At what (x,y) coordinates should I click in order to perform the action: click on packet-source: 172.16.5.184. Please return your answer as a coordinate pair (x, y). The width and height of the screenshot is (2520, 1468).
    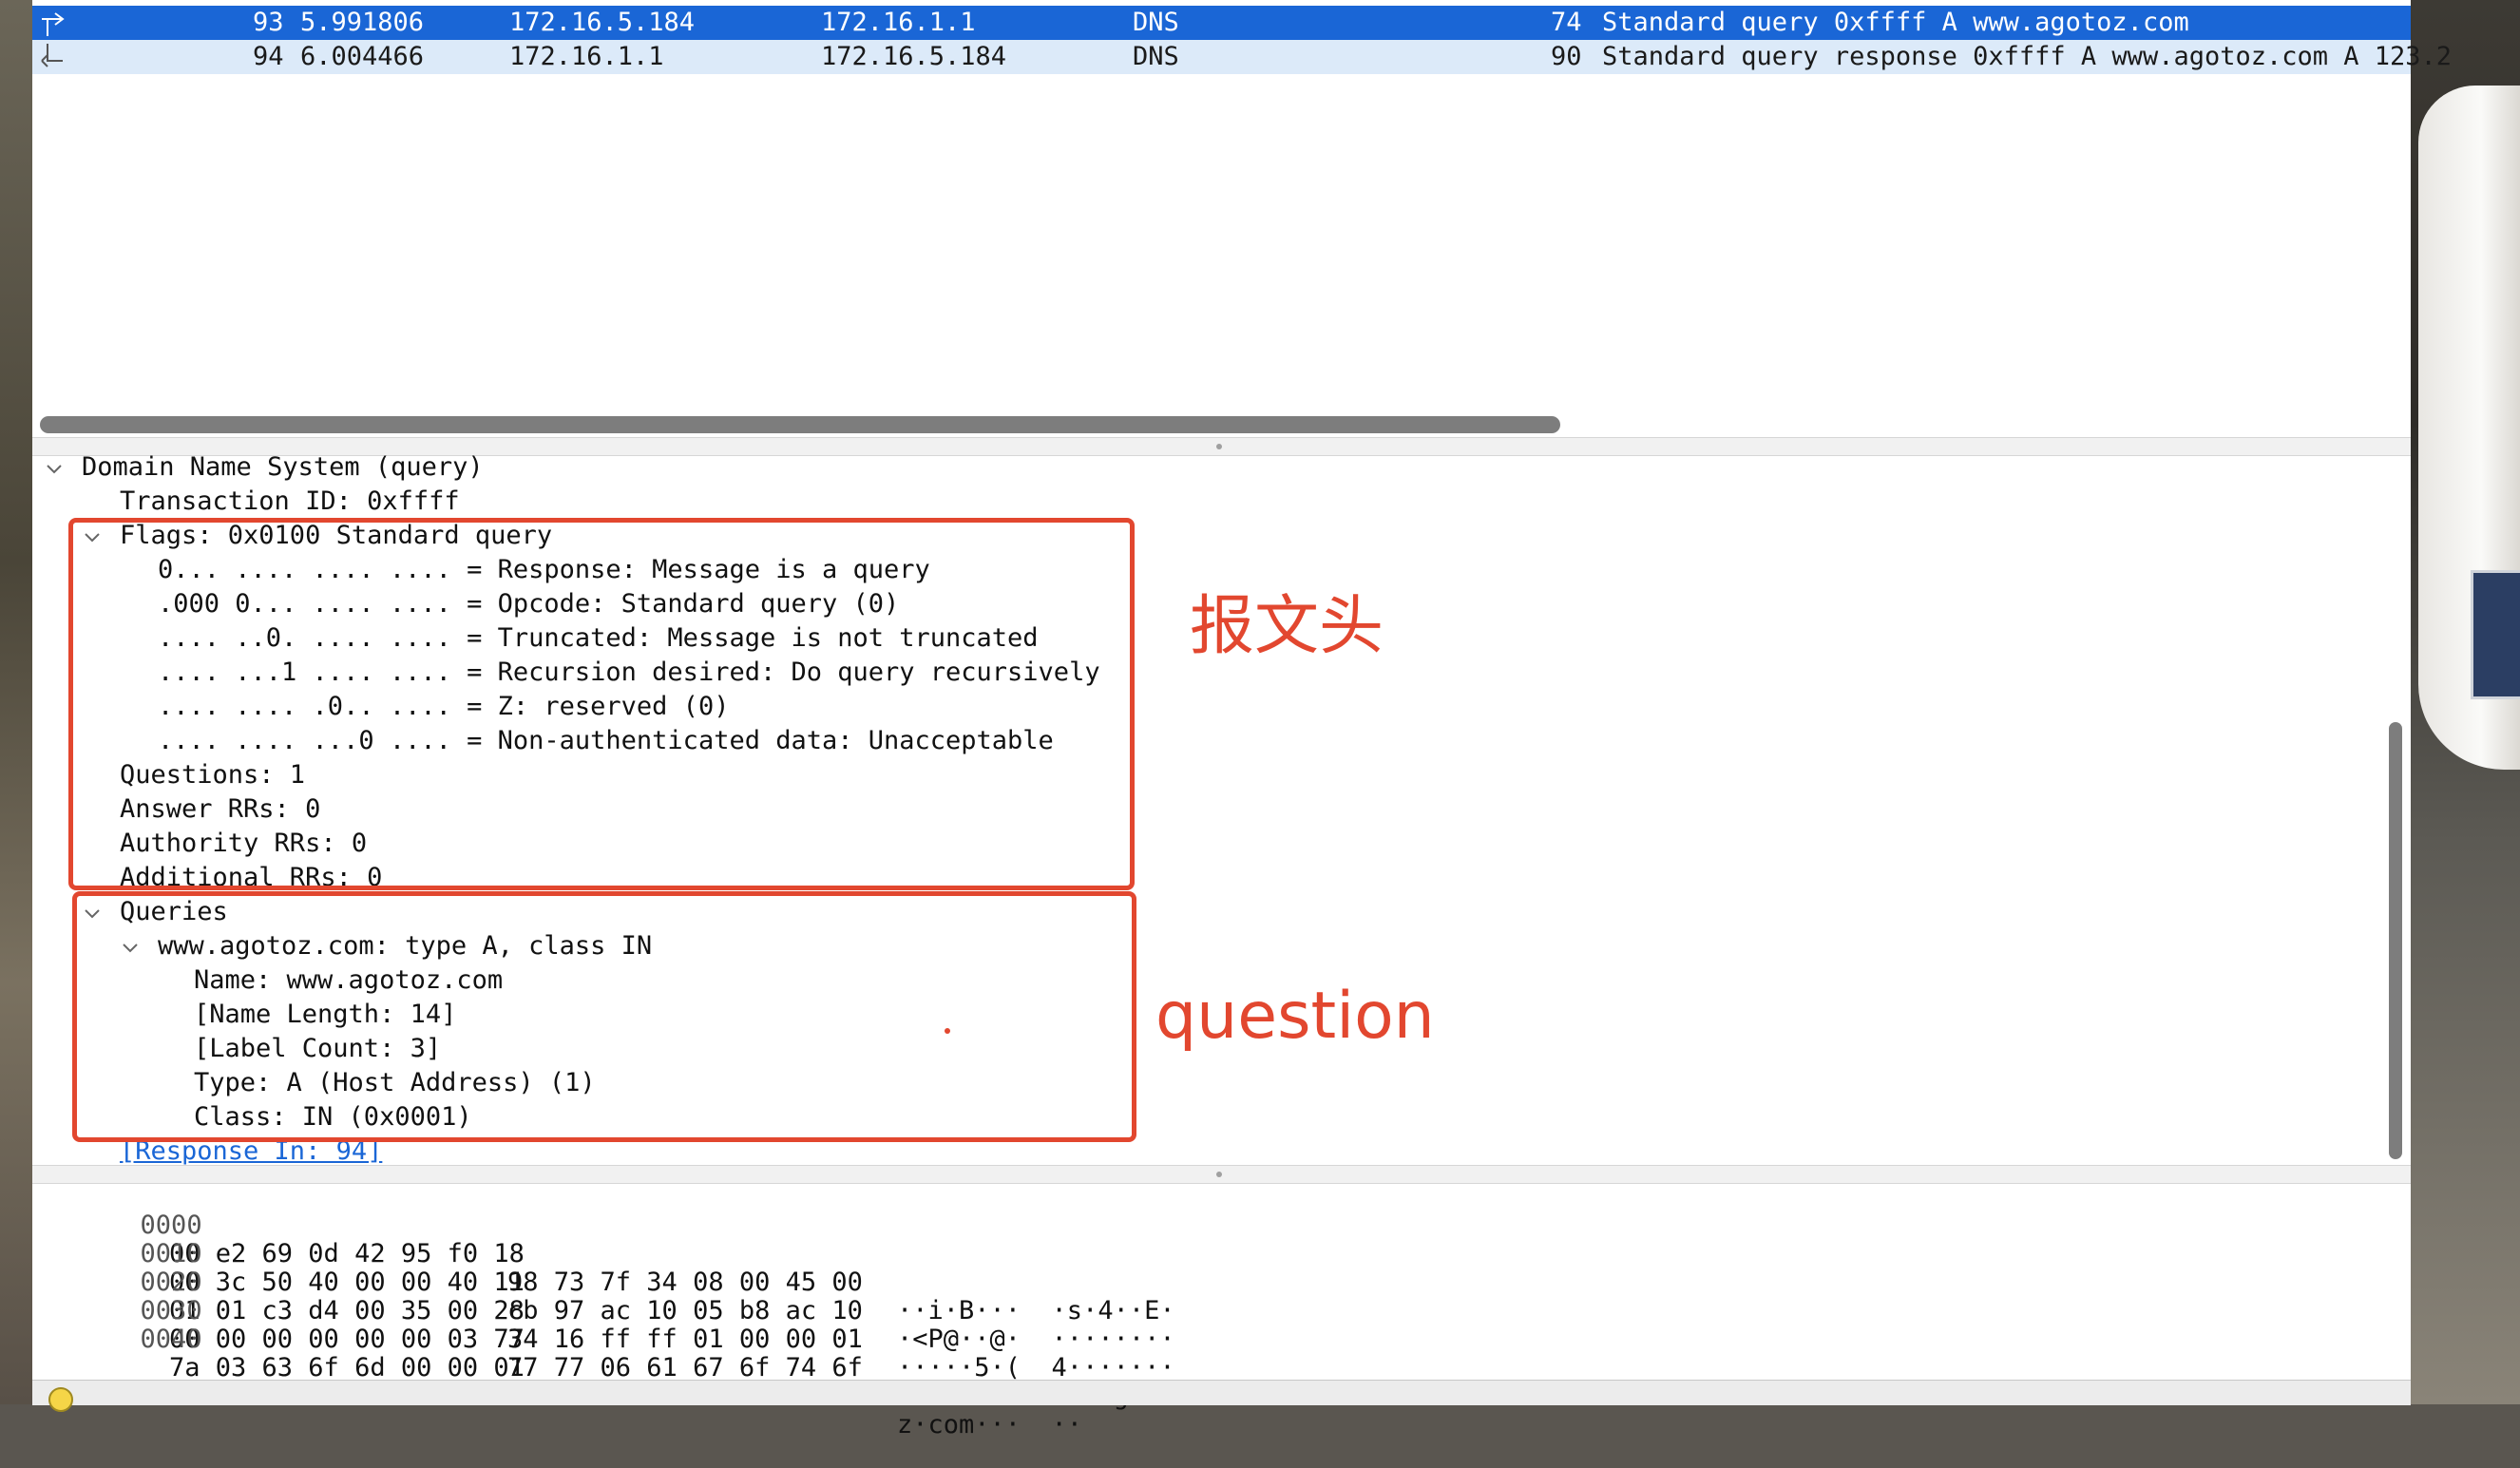
    Looking at the image, I should click on (602, 22).